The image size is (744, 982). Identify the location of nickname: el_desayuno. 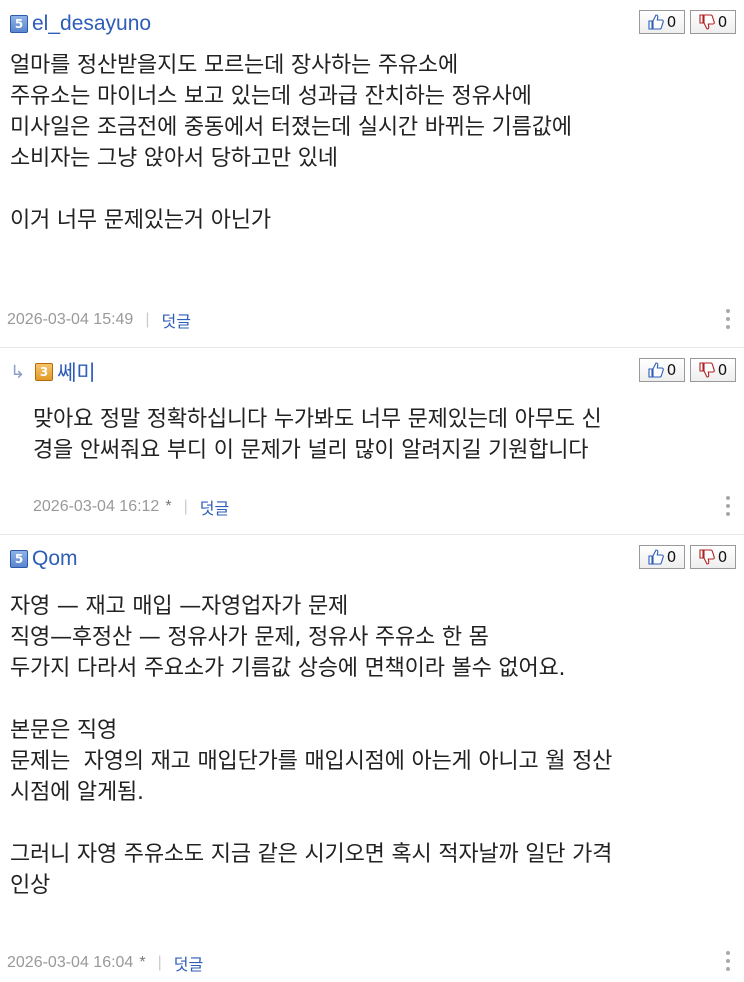
(91, 24).